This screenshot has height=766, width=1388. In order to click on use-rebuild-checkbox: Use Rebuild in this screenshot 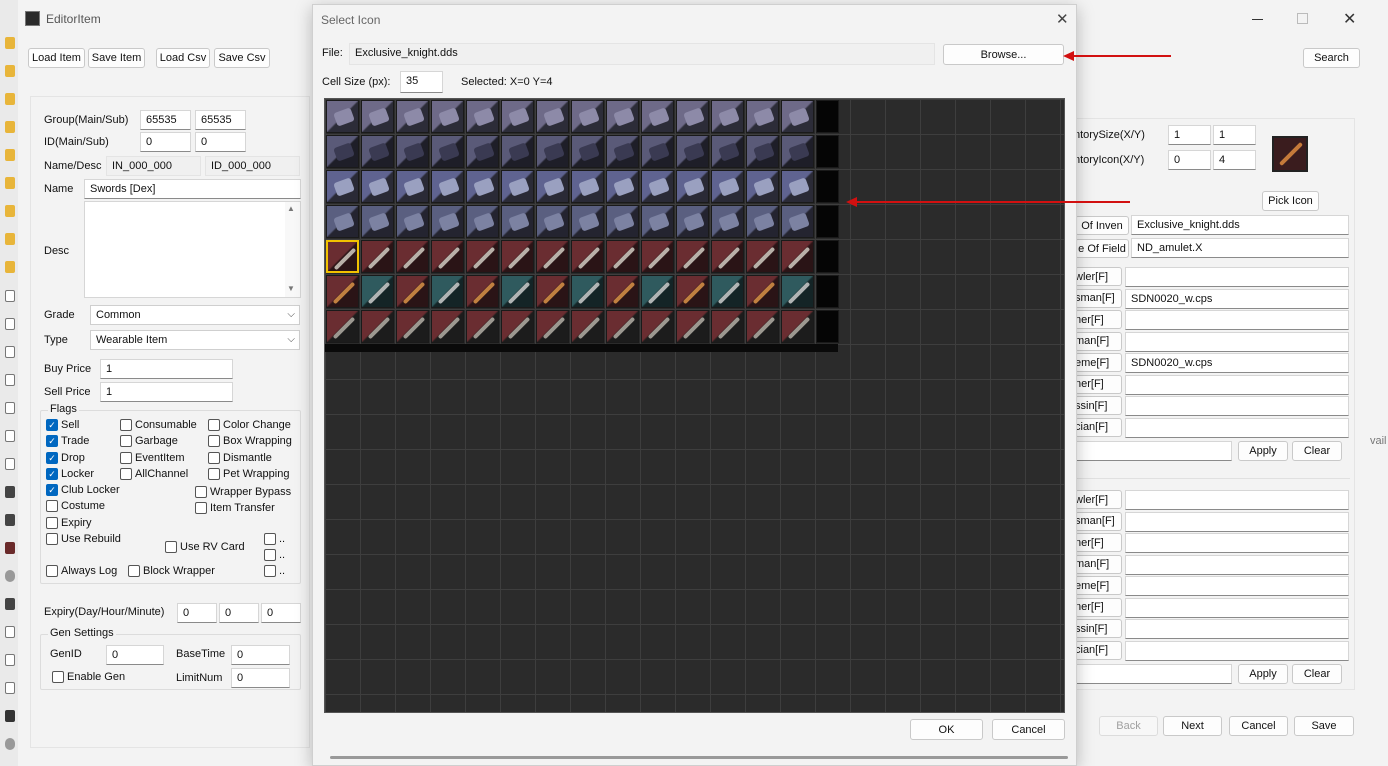, I will do `click(83, 539)`.